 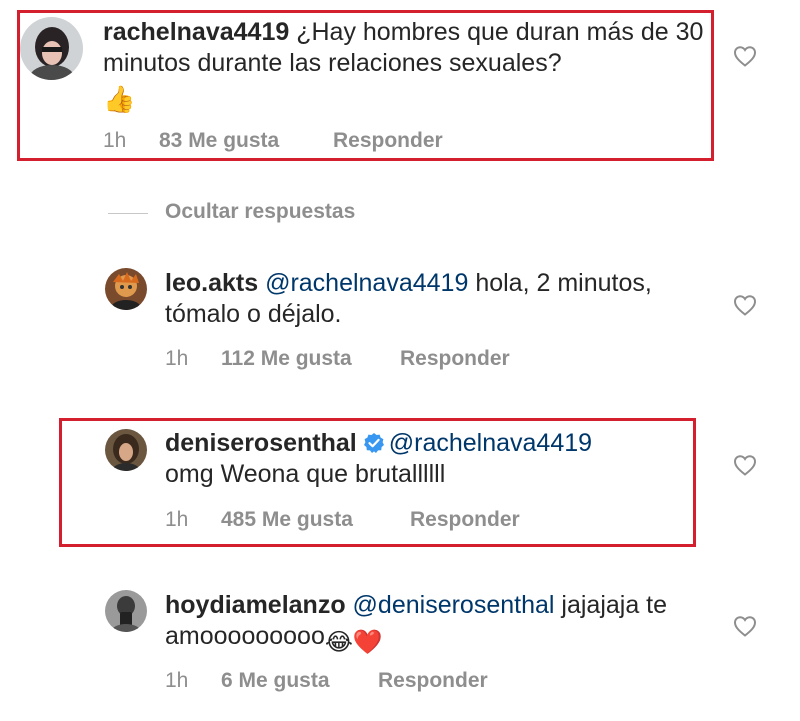 I want to click on username-link: deniserosenthal, so click(x=261, y=443).